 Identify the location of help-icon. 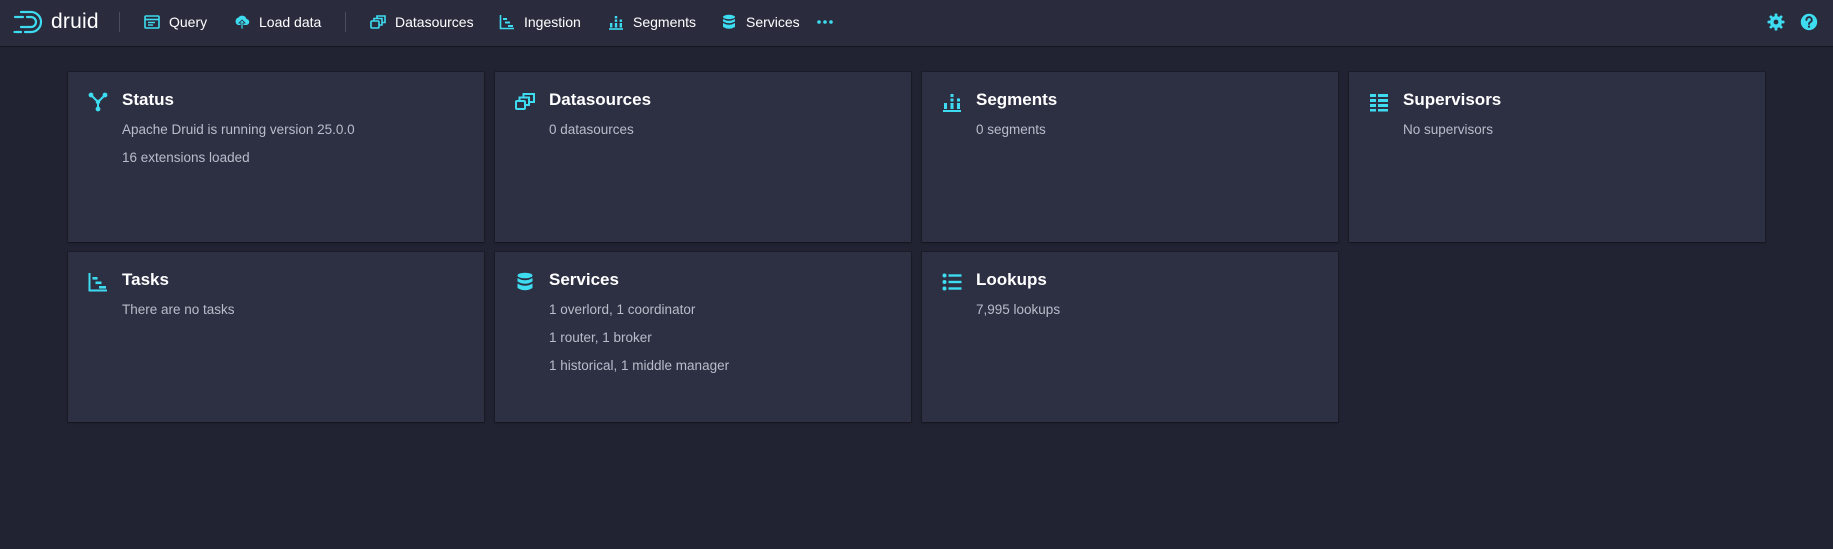
(1809, 22).